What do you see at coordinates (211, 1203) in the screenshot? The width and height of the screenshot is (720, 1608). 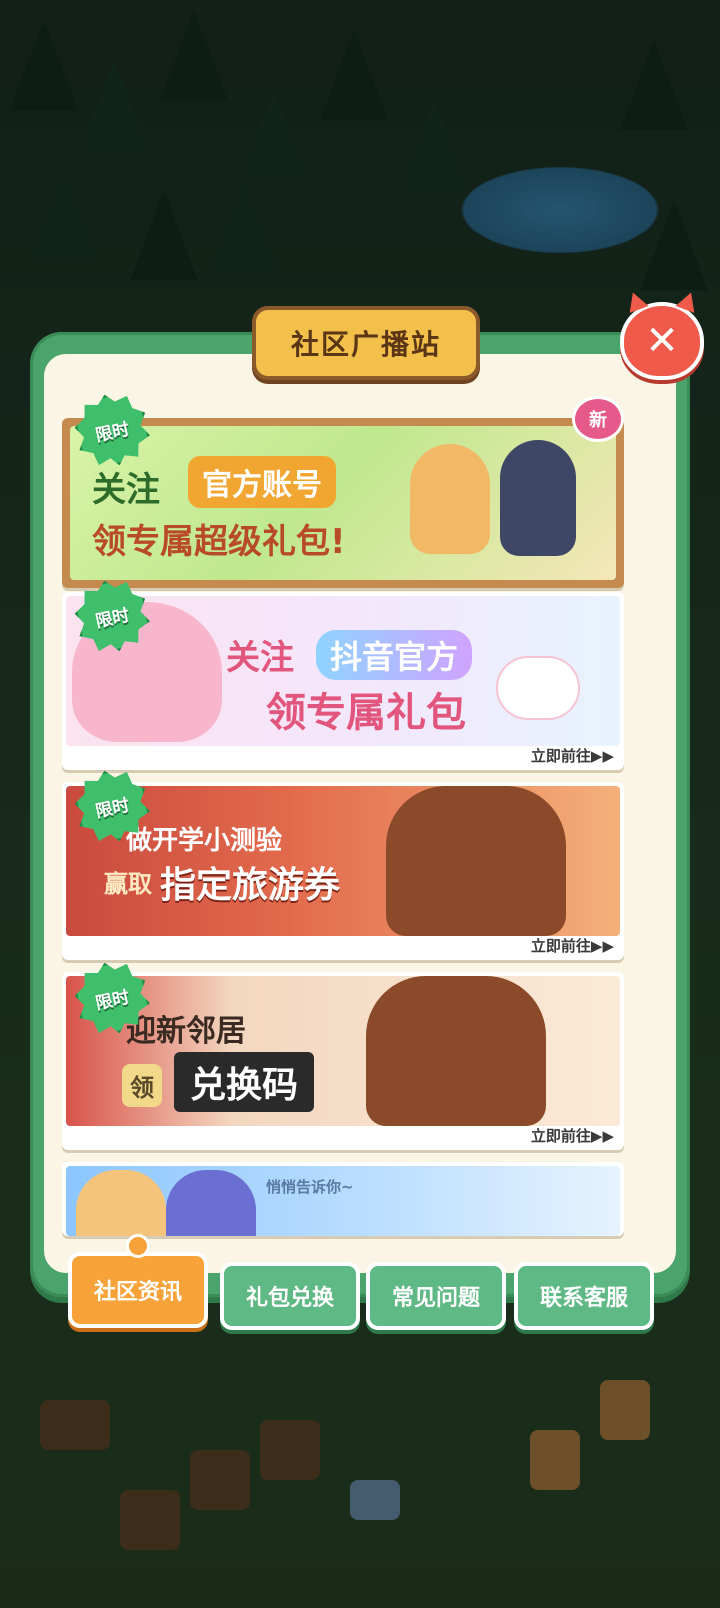 I see `cat-character-purple` at bounding box center [211, 1203].